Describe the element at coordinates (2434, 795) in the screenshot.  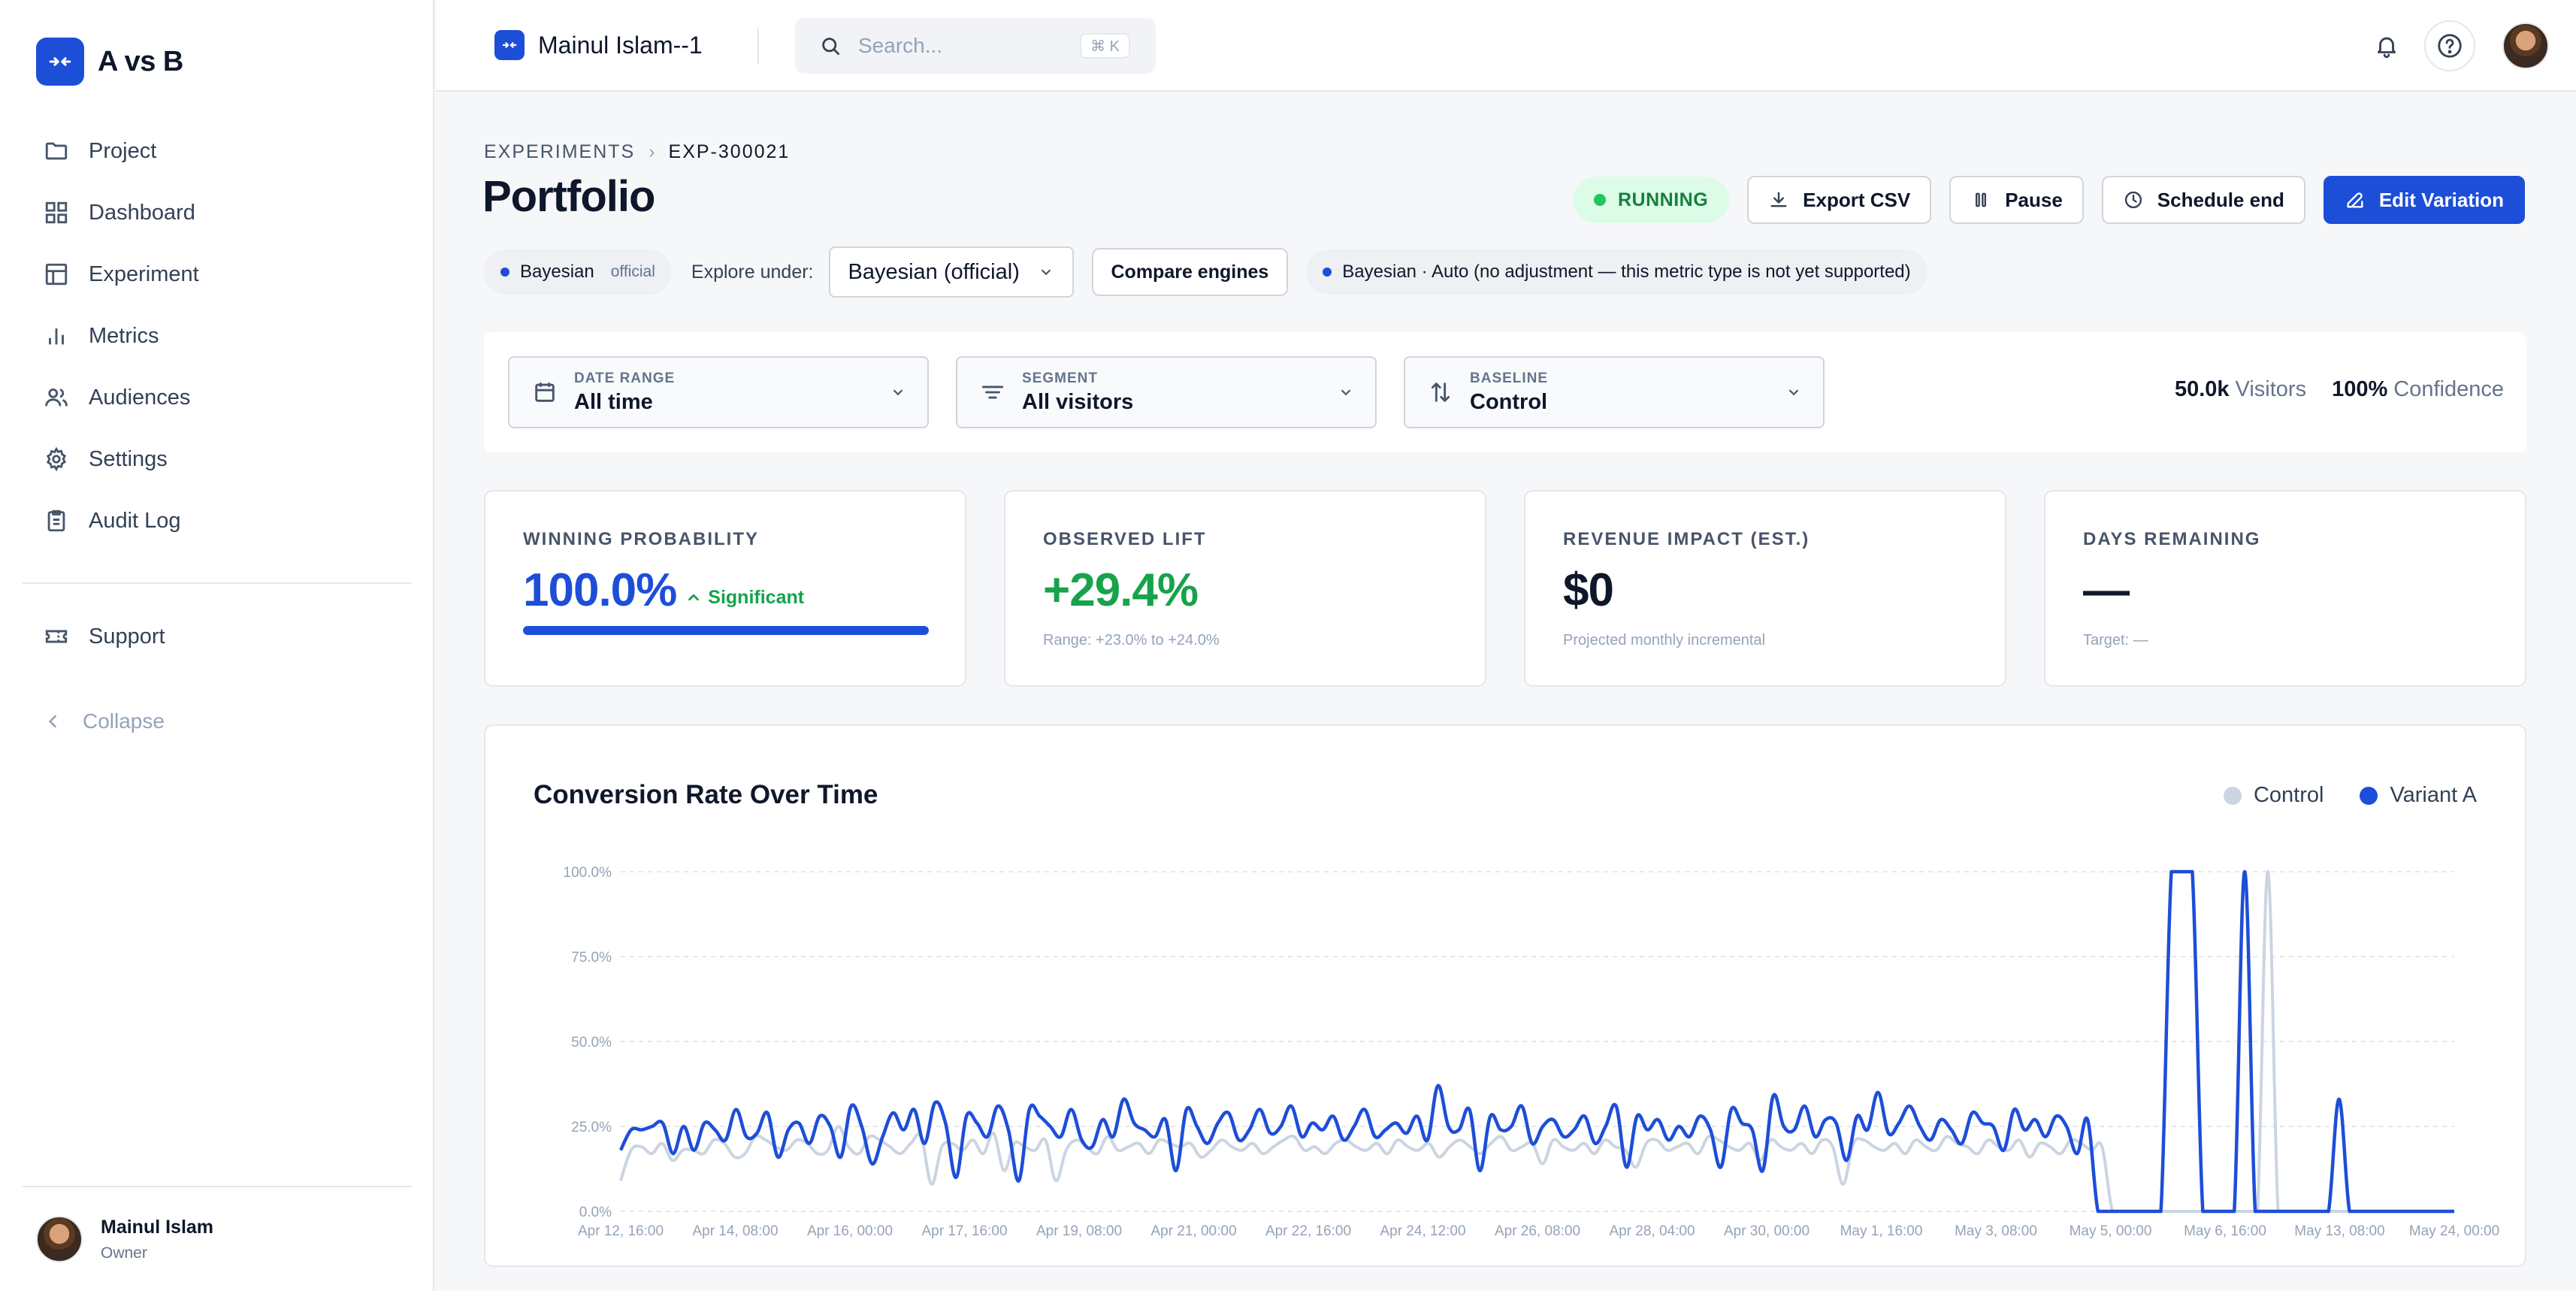
I see `legend-label: Variant A` at that location.